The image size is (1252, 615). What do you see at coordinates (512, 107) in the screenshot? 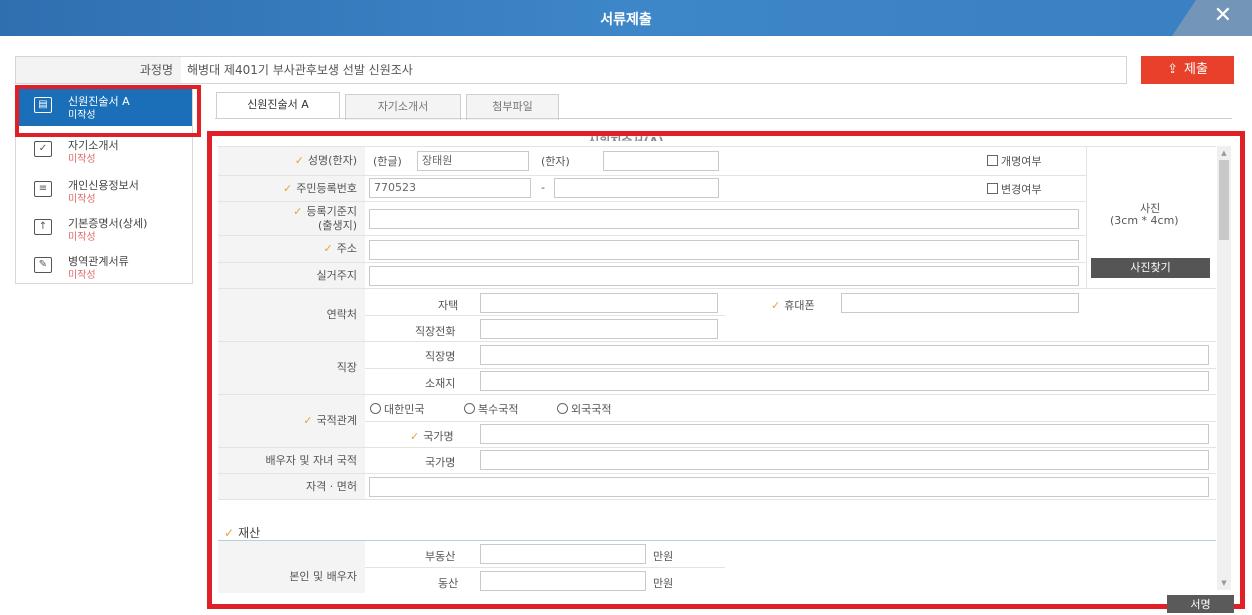
I see `tab-attachments: 첨부파일` at bounding box center [512, 107].